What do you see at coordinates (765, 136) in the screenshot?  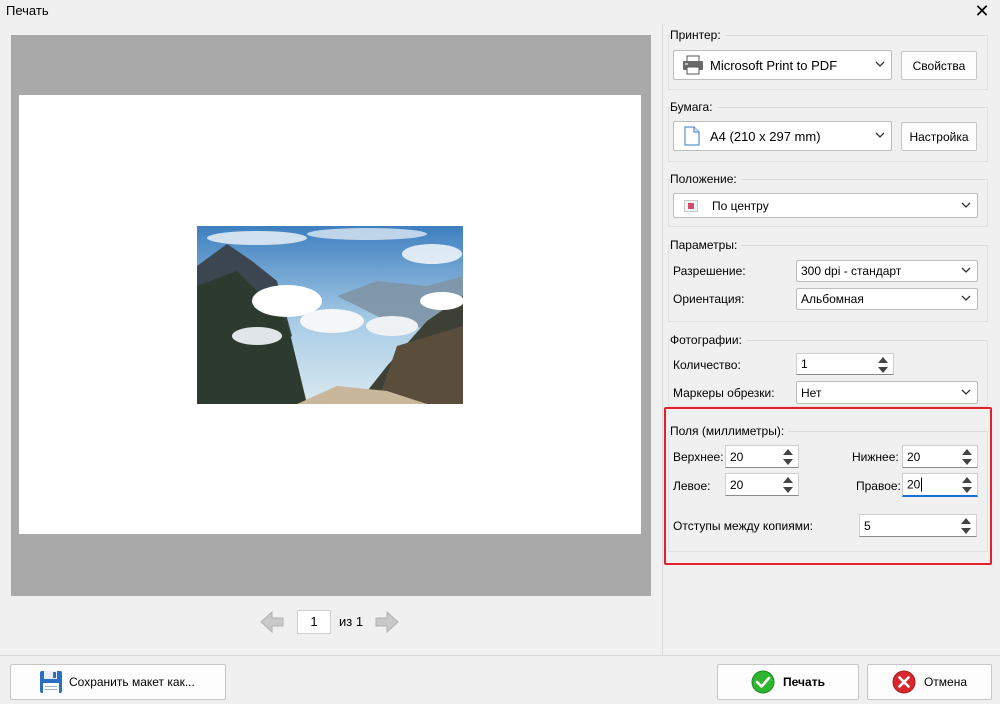 I see `paper-value: A4 (210 x 297 mm)` at bounding box center [765, 136].